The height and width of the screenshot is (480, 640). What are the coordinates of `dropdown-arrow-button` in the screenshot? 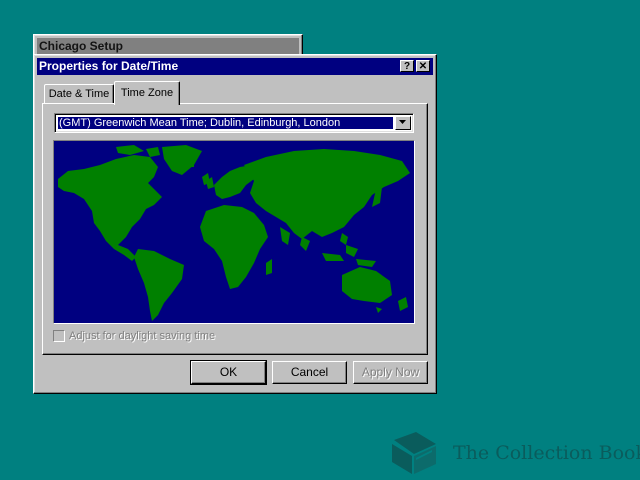 It's located at (403, 123).